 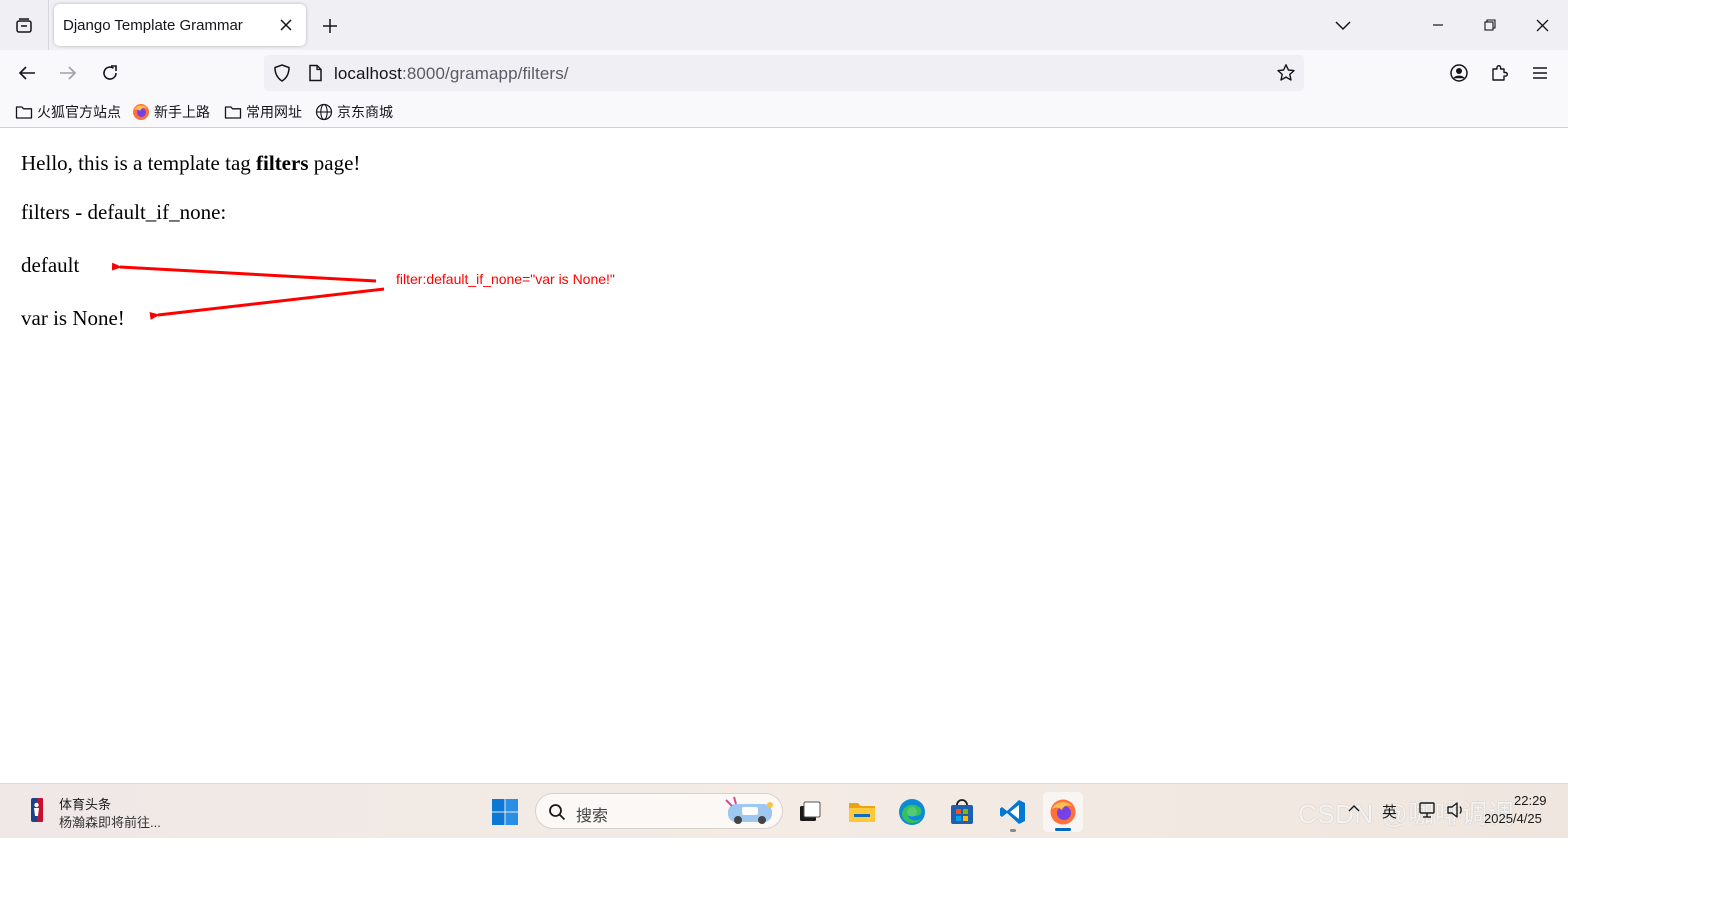 I want to click on bookmark-label: 火狐官方站点, so click(x=79, y=112).